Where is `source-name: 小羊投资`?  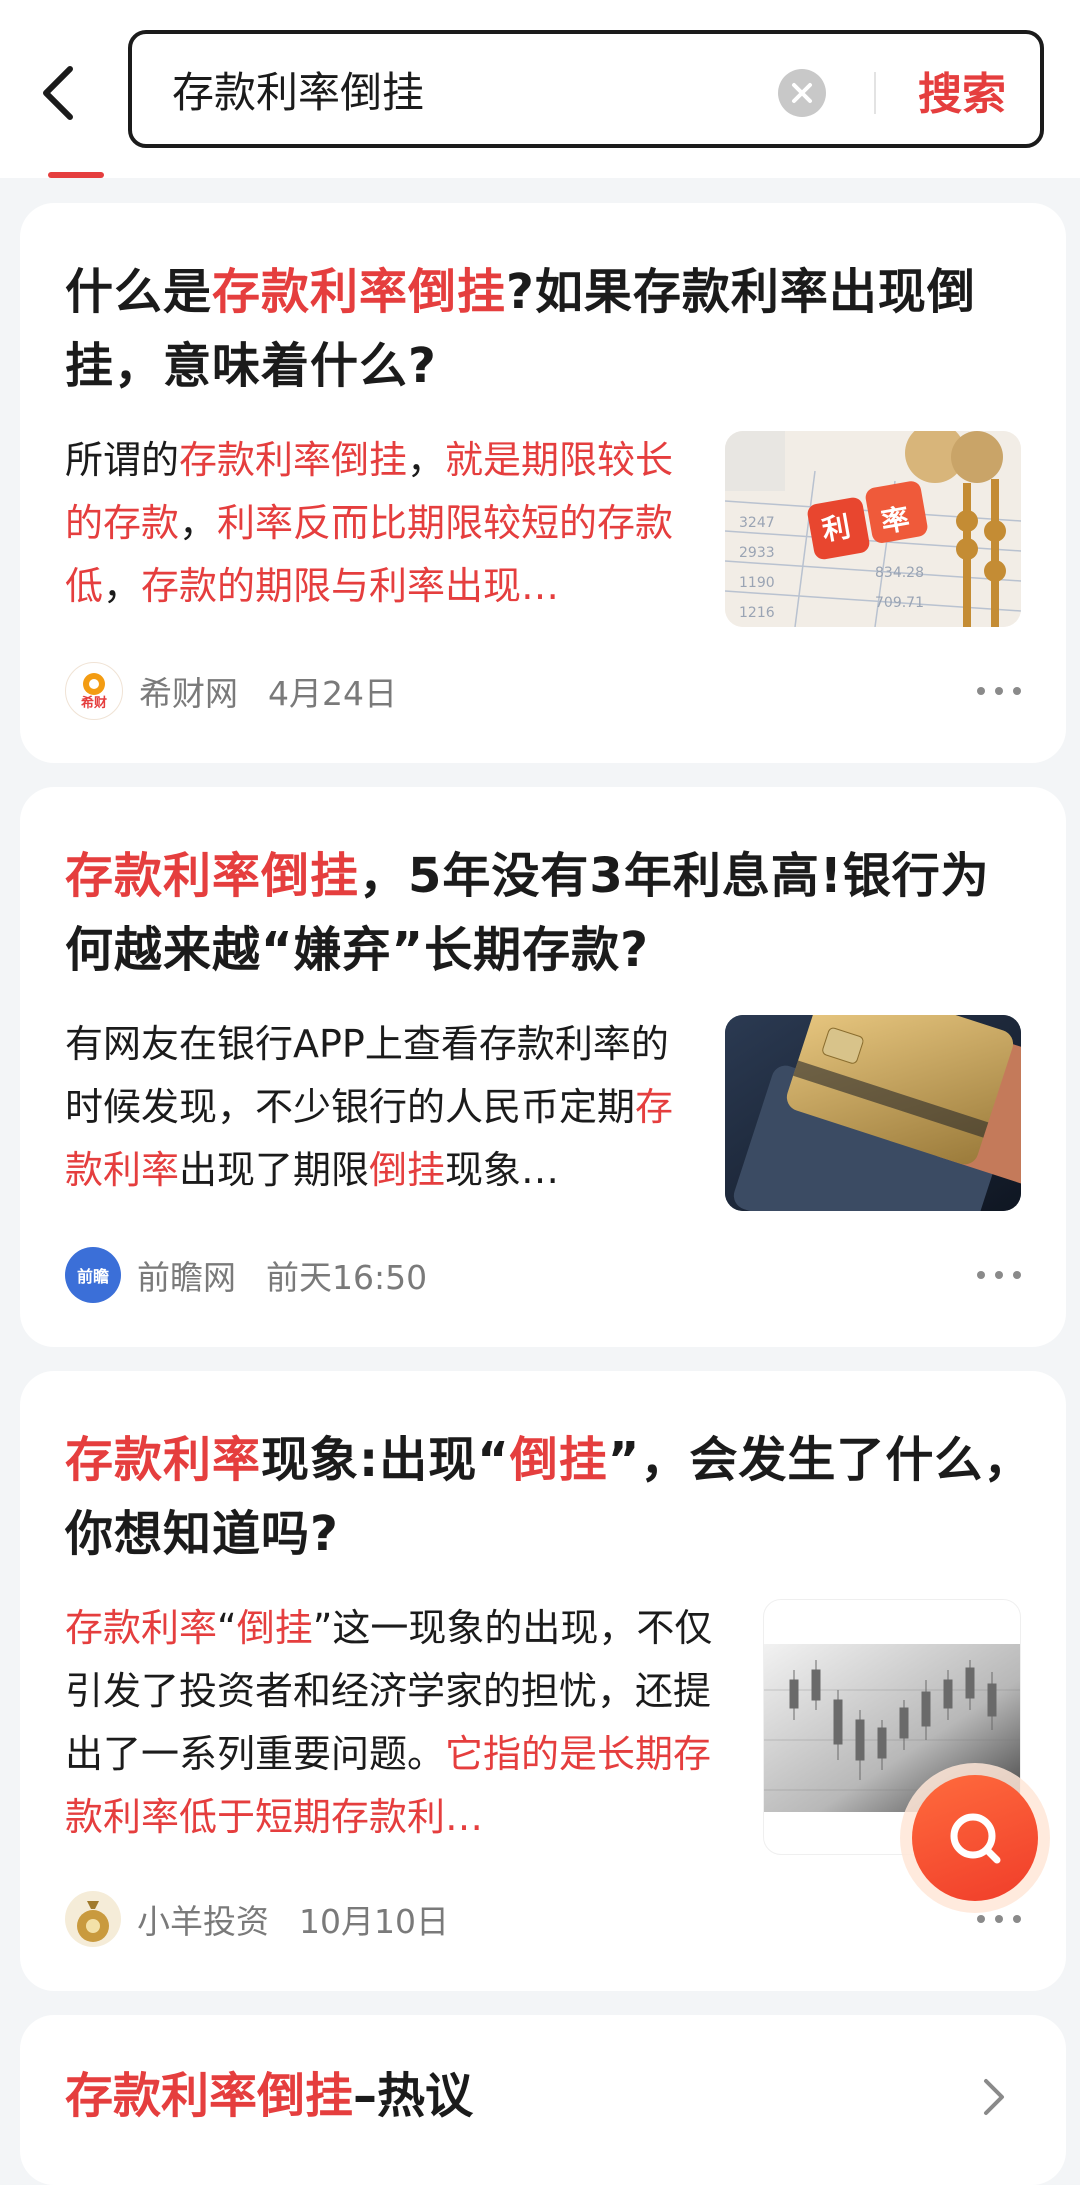
source-name: 小羊投资 is located at coordinates (203, 1919).